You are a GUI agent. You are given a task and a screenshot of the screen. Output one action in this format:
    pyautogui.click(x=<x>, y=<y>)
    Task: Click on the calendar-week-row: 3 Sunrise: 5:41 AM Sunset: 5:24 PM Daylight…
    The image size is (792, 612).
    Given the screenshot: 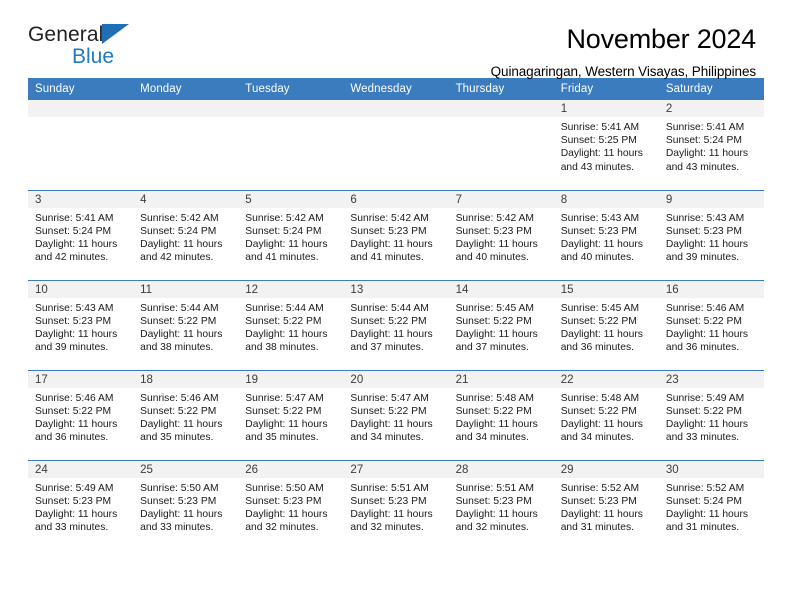 What is the action you would take?
    pyautogui.click(x=396, y=234)
    